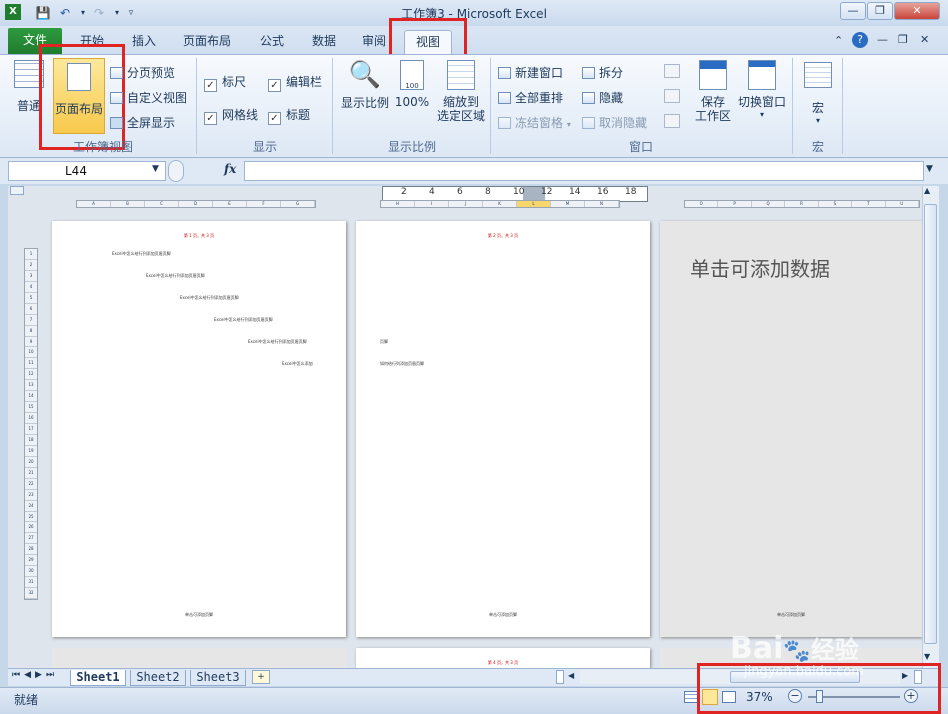 This screenshot has height=714, width=948. Describe the element at coordinates (880, 11) in the screenshot. I see `restore-icon: ❐` at that location.